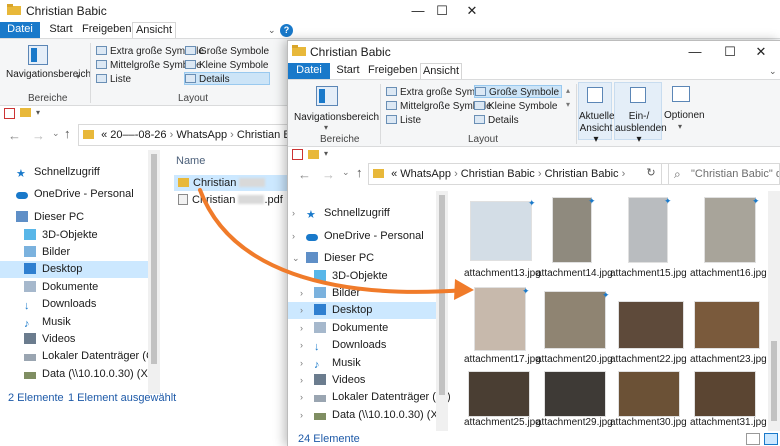 This screenshot has width=780, height=446. What do you see at coordinates (336, 244) in the screenshot?
I see `drag-arrow` at bounding box center [336, 244].